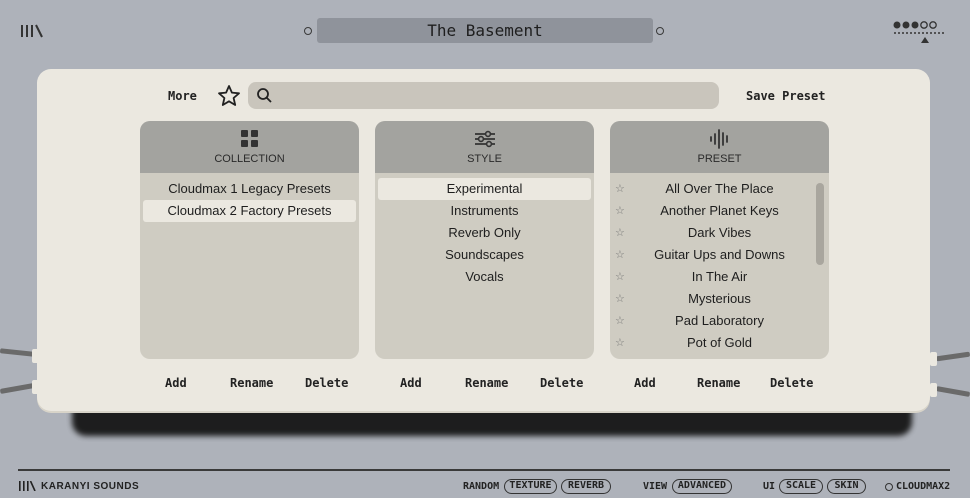 This screenshot has height=498, width=970. Describe the element at coordinates (176, 383) in the screenshot. I see `collection-add-button: Add` at that location.